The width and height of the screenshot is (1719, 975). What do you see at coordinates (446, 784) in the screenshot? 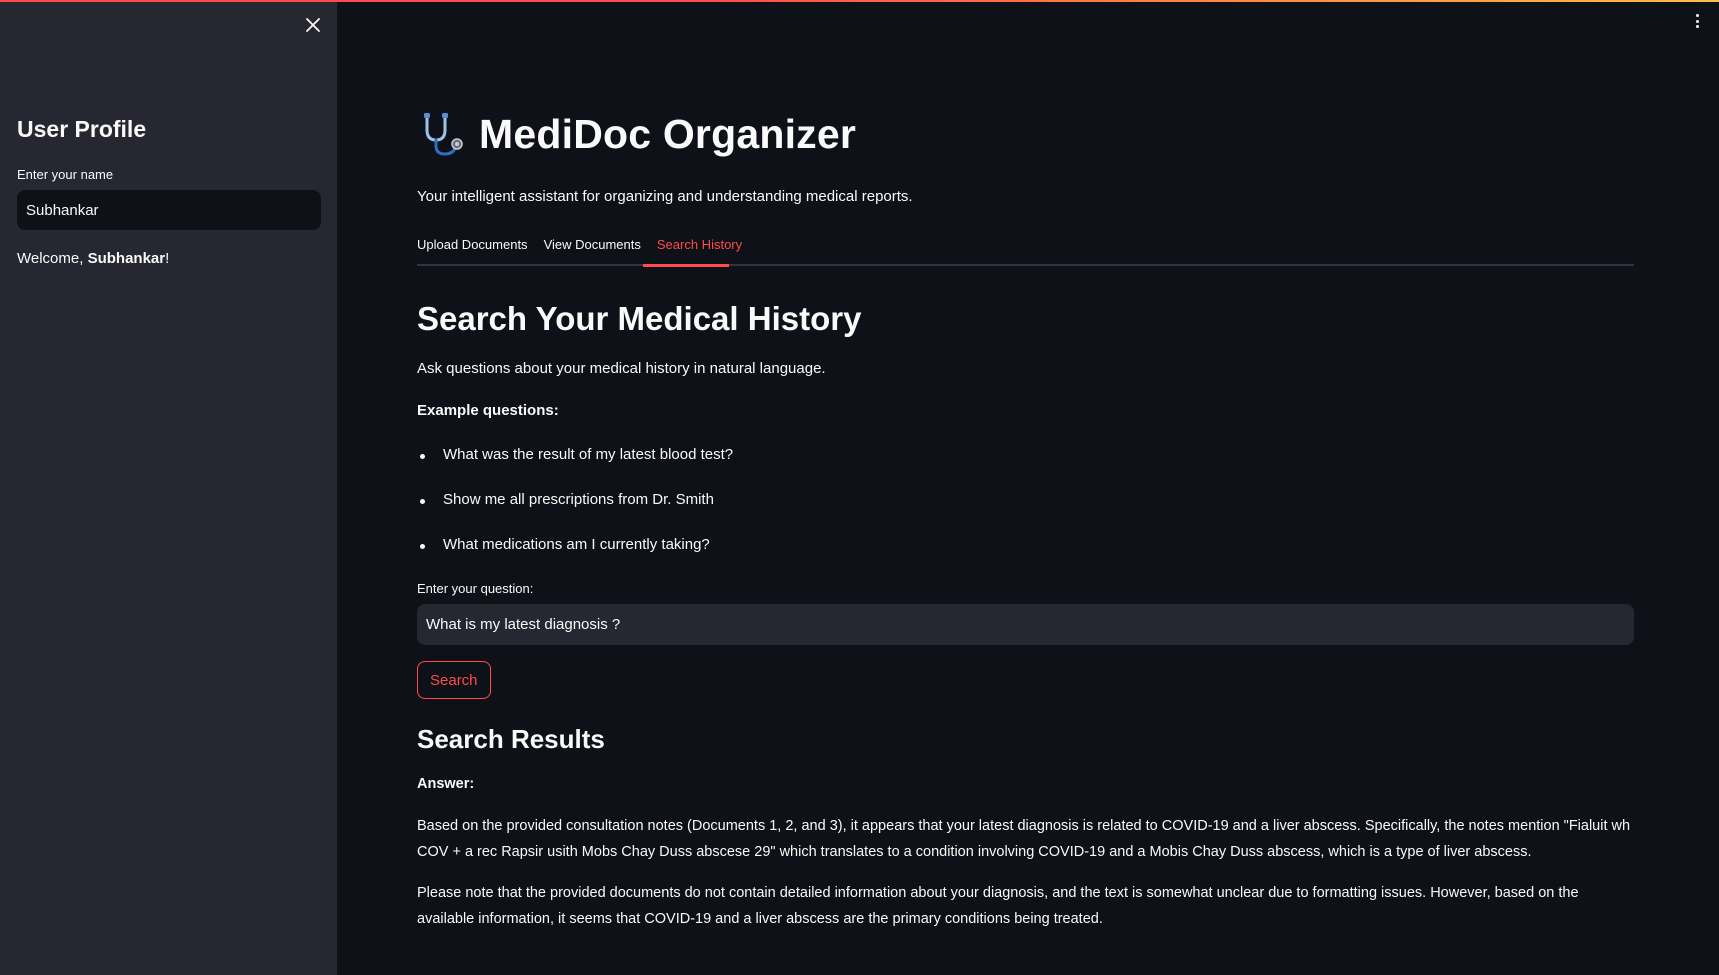
I see `answer-label: Answer:` at bounding box center [446, 784].